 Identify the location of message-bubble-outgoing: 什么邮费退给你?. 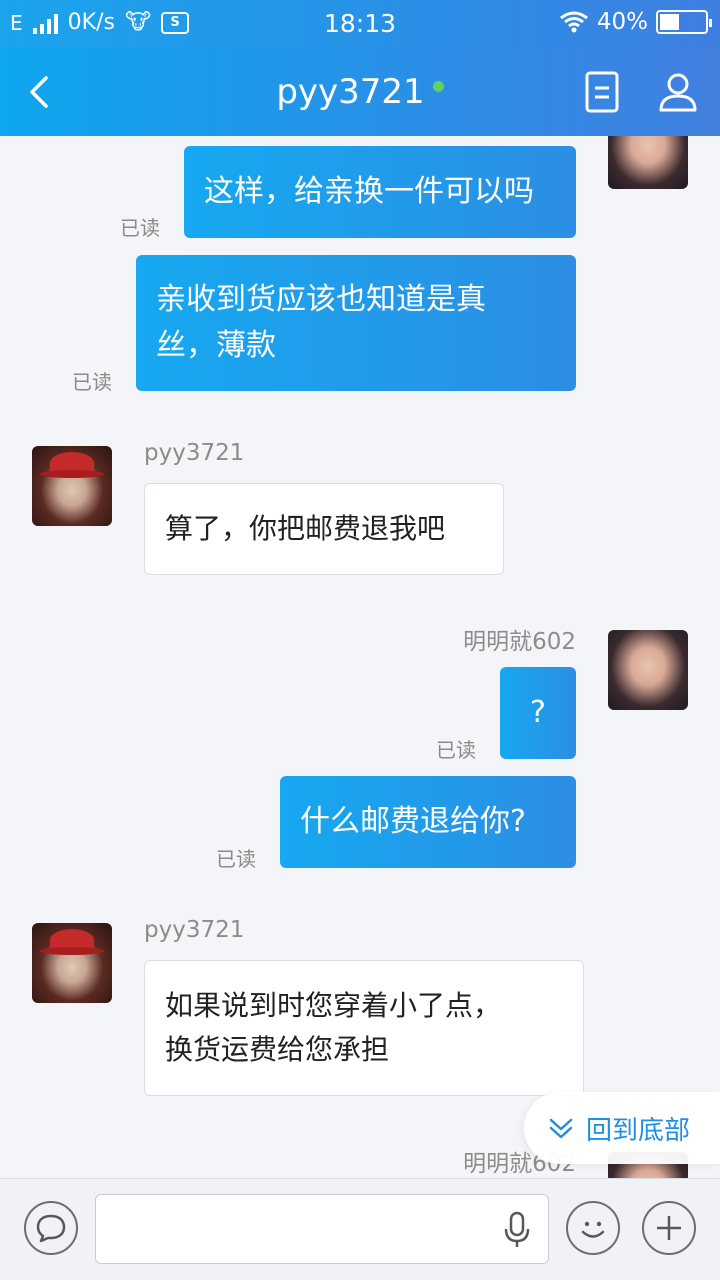
(428, 822).